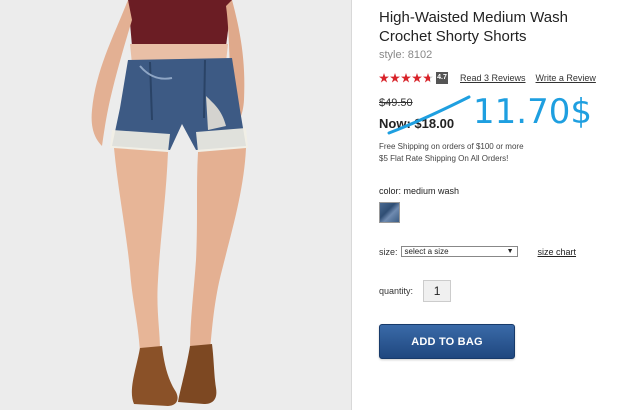 This screenshot has height=410, width=619. What do you see at coordinates (444, 158) in the screenshot?
I see `shipping-line-2: $5 Flat Rate Shipping On All Orders!` at bounding box center [444, 158].